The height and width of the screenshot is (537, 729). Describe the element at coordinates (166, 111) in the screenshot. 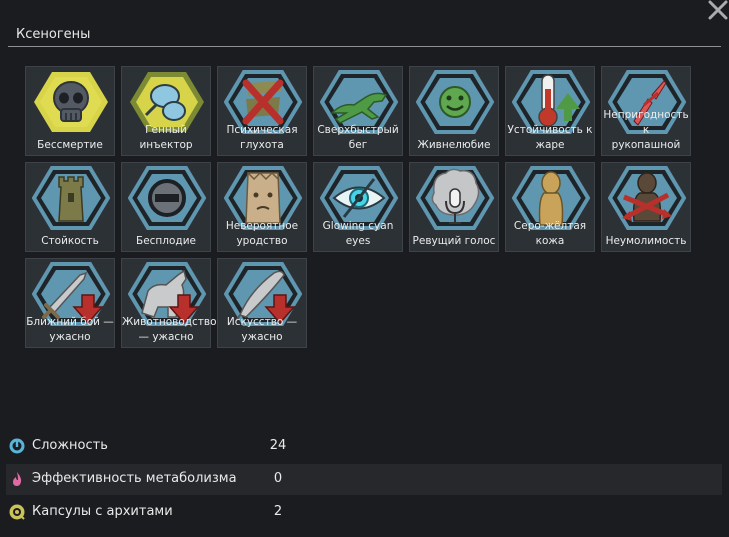

I see `gene-injector: Генный инъектор` at that location.